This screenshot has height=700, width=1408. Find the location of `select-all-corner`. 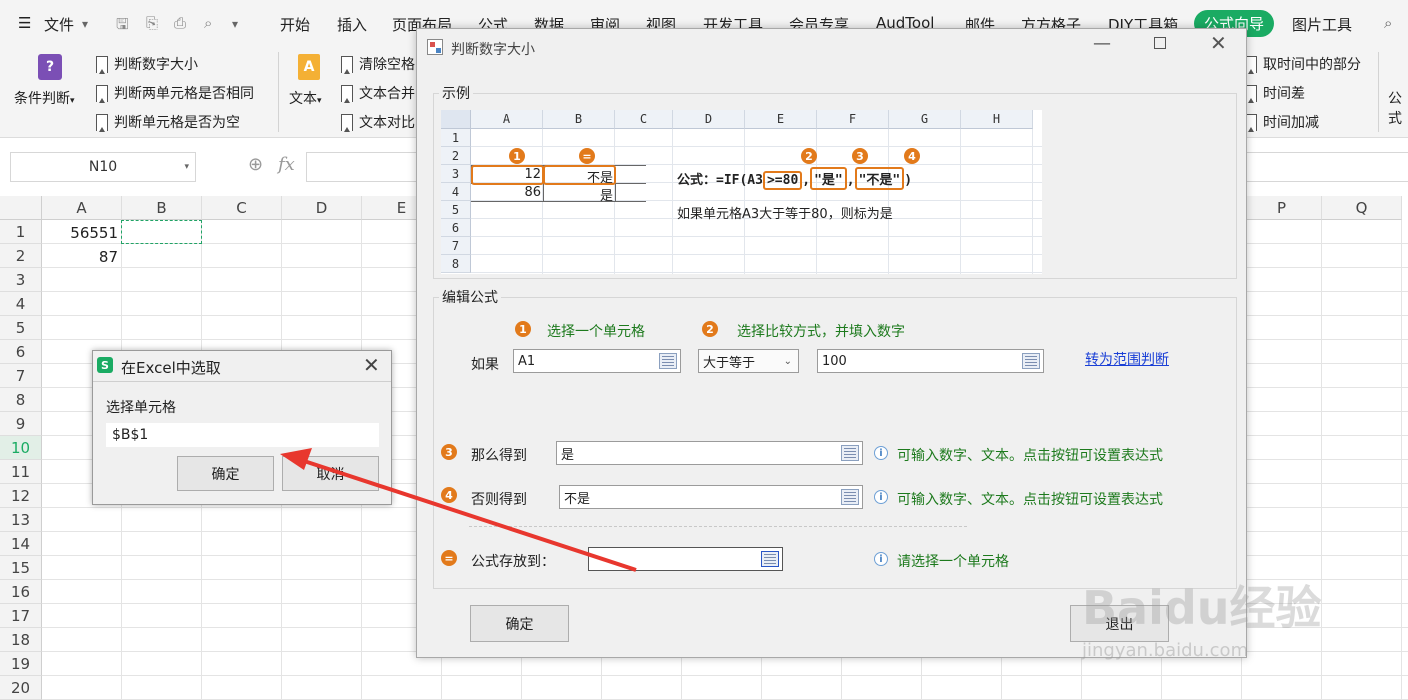

select-all-corner is located at coordinates (21, 208).